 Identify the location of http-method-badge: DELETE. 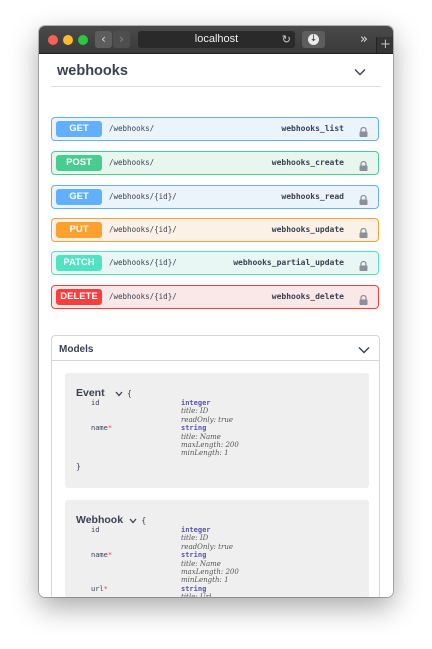
(79, 297).